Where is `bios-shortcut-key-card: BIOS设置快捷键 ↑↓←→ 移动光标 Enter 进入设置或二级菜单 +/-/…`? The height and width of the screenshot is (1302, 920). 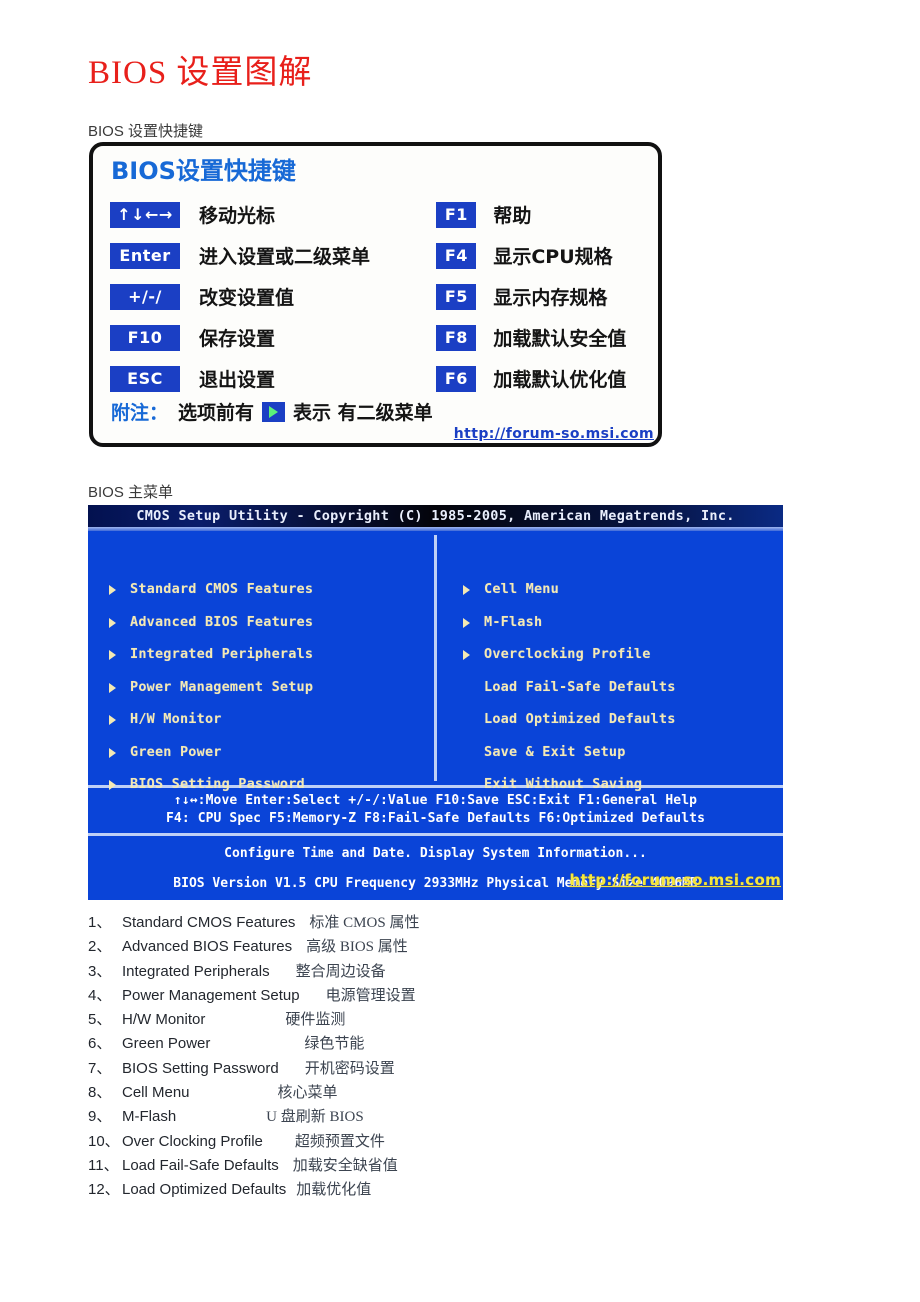
bios-shortcut-key-card: BIOS设置快捷键 ↑↓←→ 移动光标 Enter 进入设置或二级菜单 +/-/… is located at coordinates (375, 294).